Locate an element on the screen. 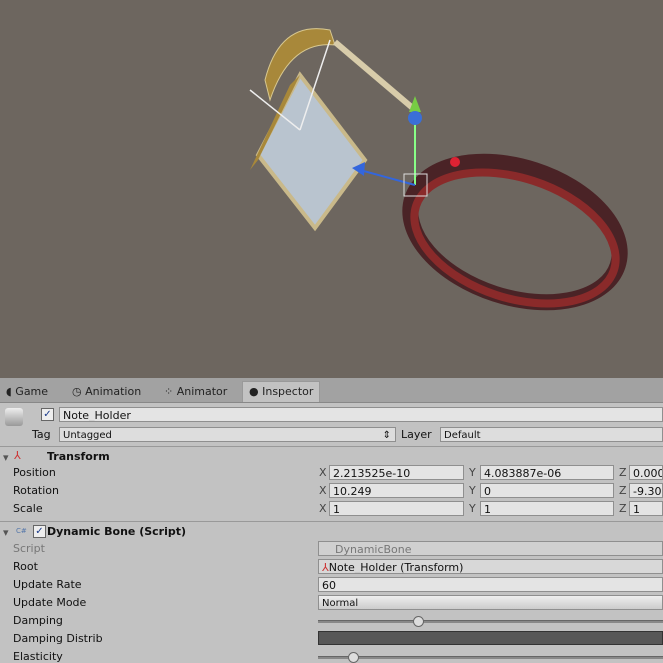  active-checkbox: ✓ is located at coordinates (47, 414).